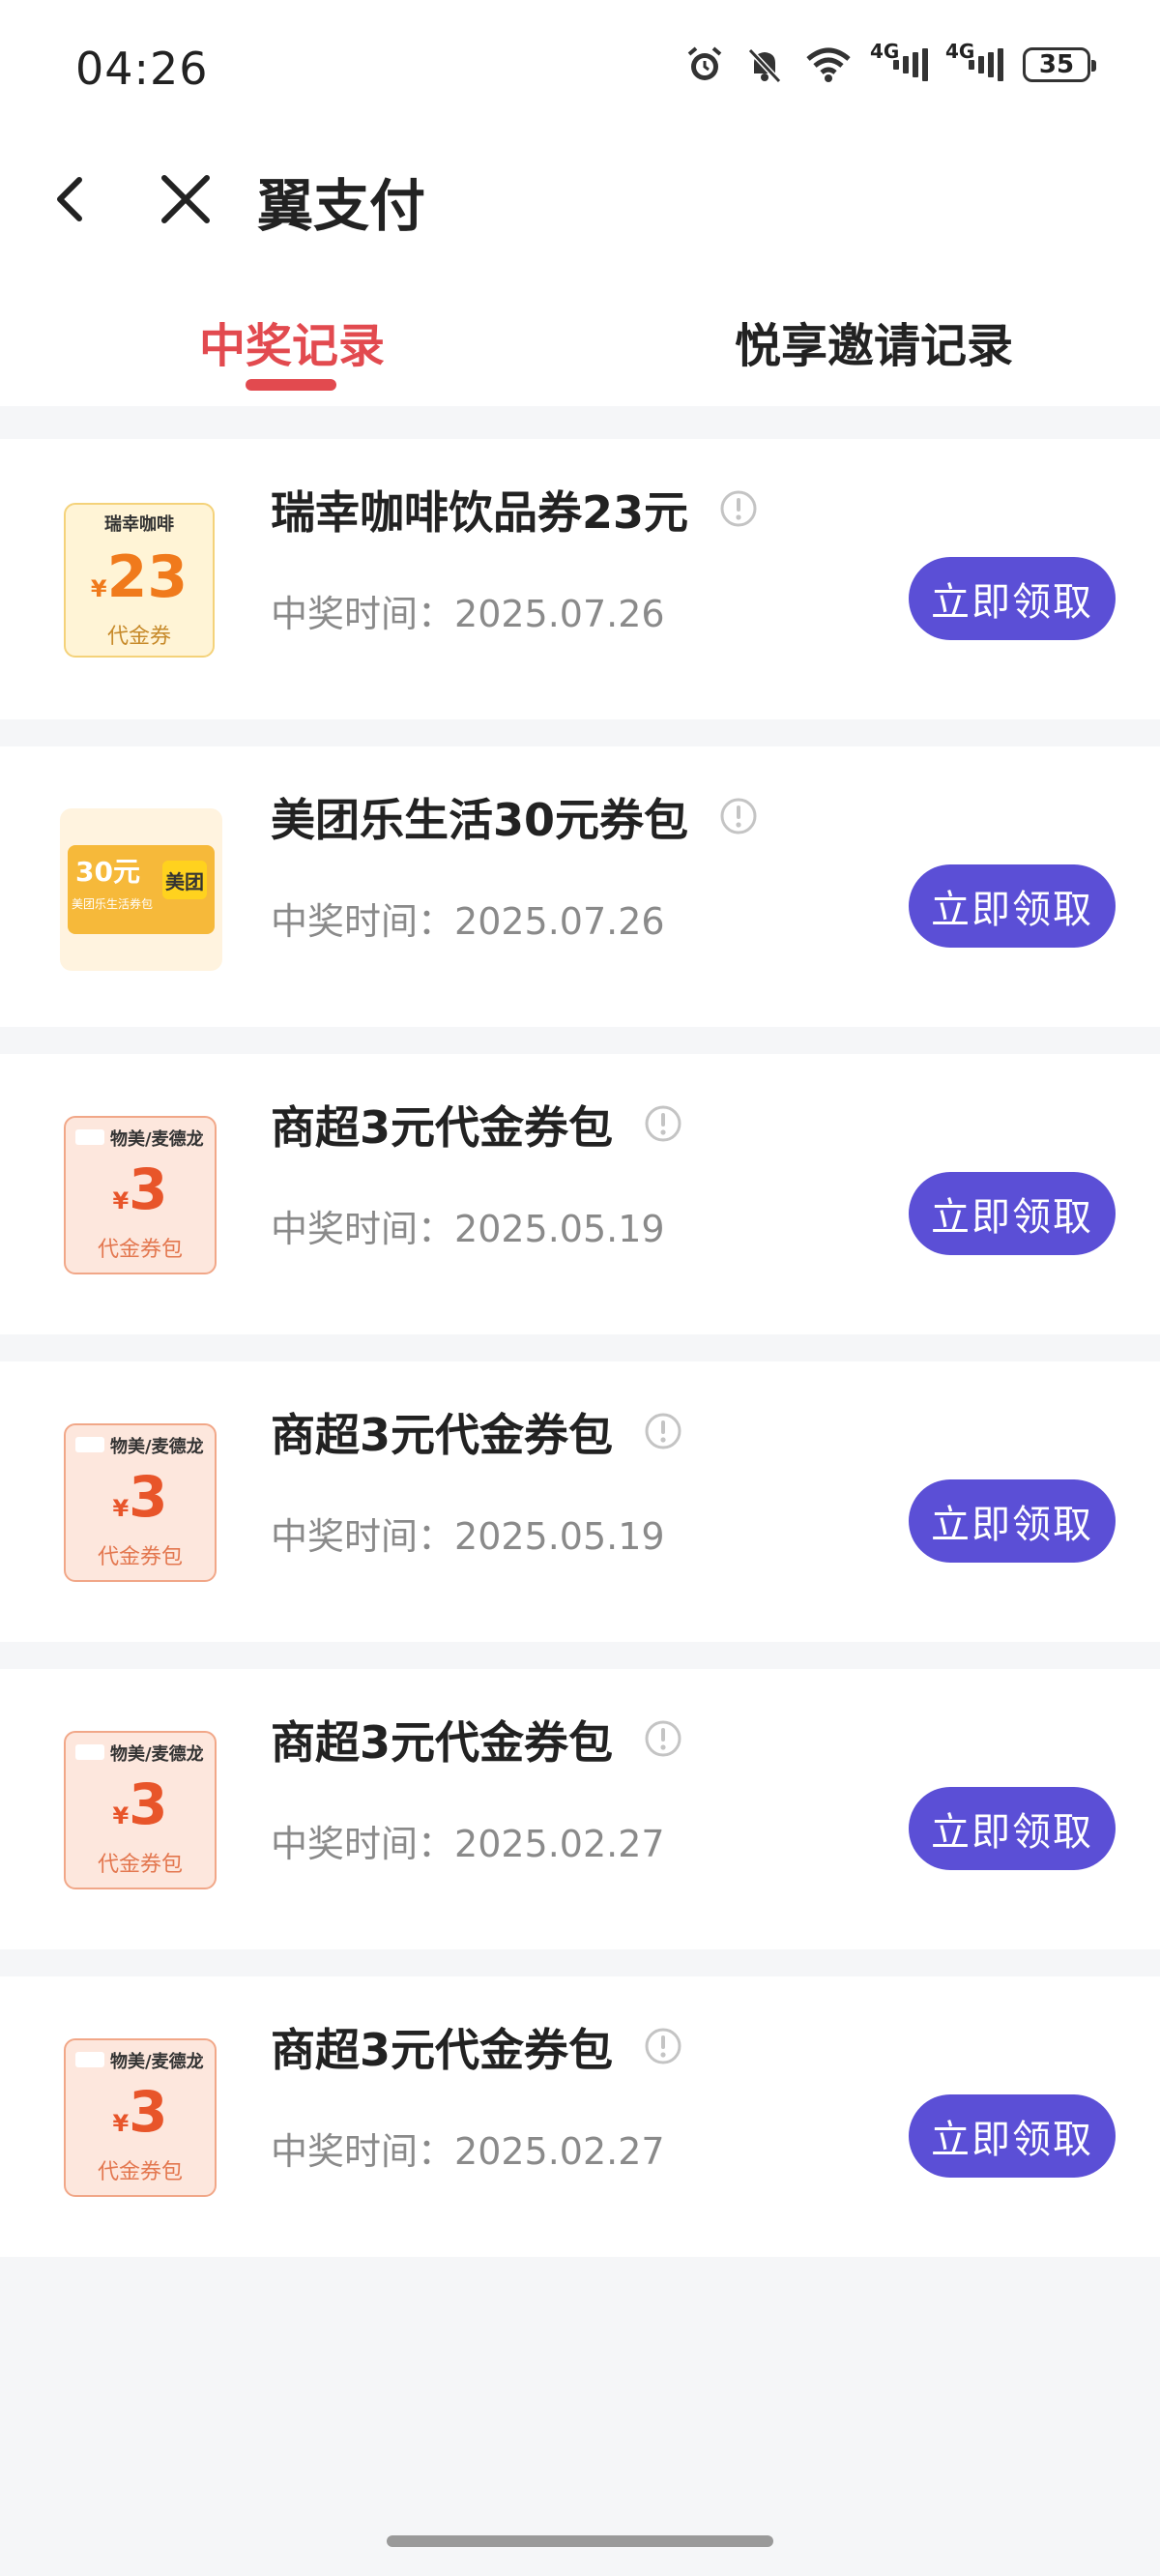 The height and width of the screenshot is (2576, 1160). I want to click on signal-2-icon: 4G, so click(974, 62).